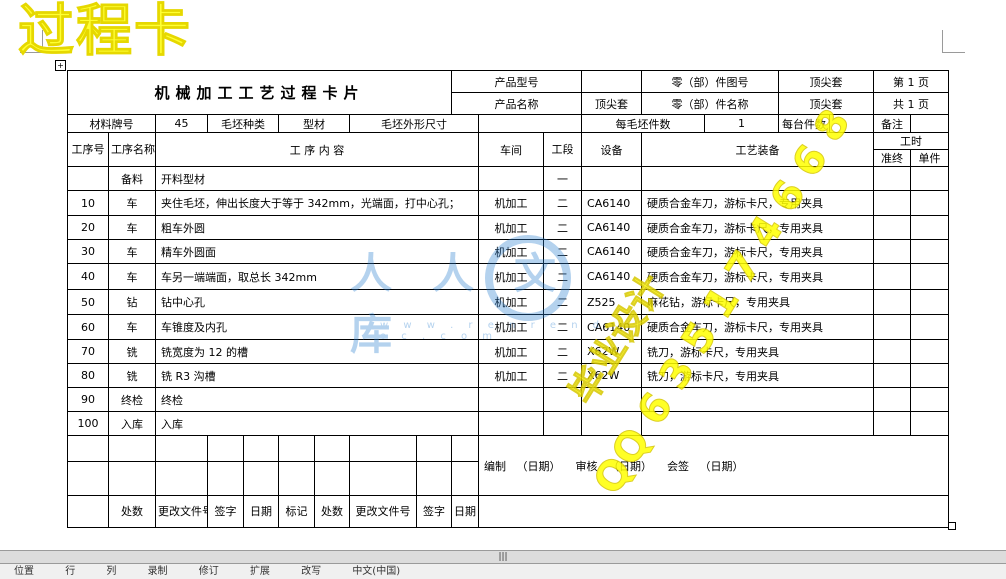 Image resolution: width=1006 pixels, height=579 pixels. I want to click on op-tooling, so click(758, 178).